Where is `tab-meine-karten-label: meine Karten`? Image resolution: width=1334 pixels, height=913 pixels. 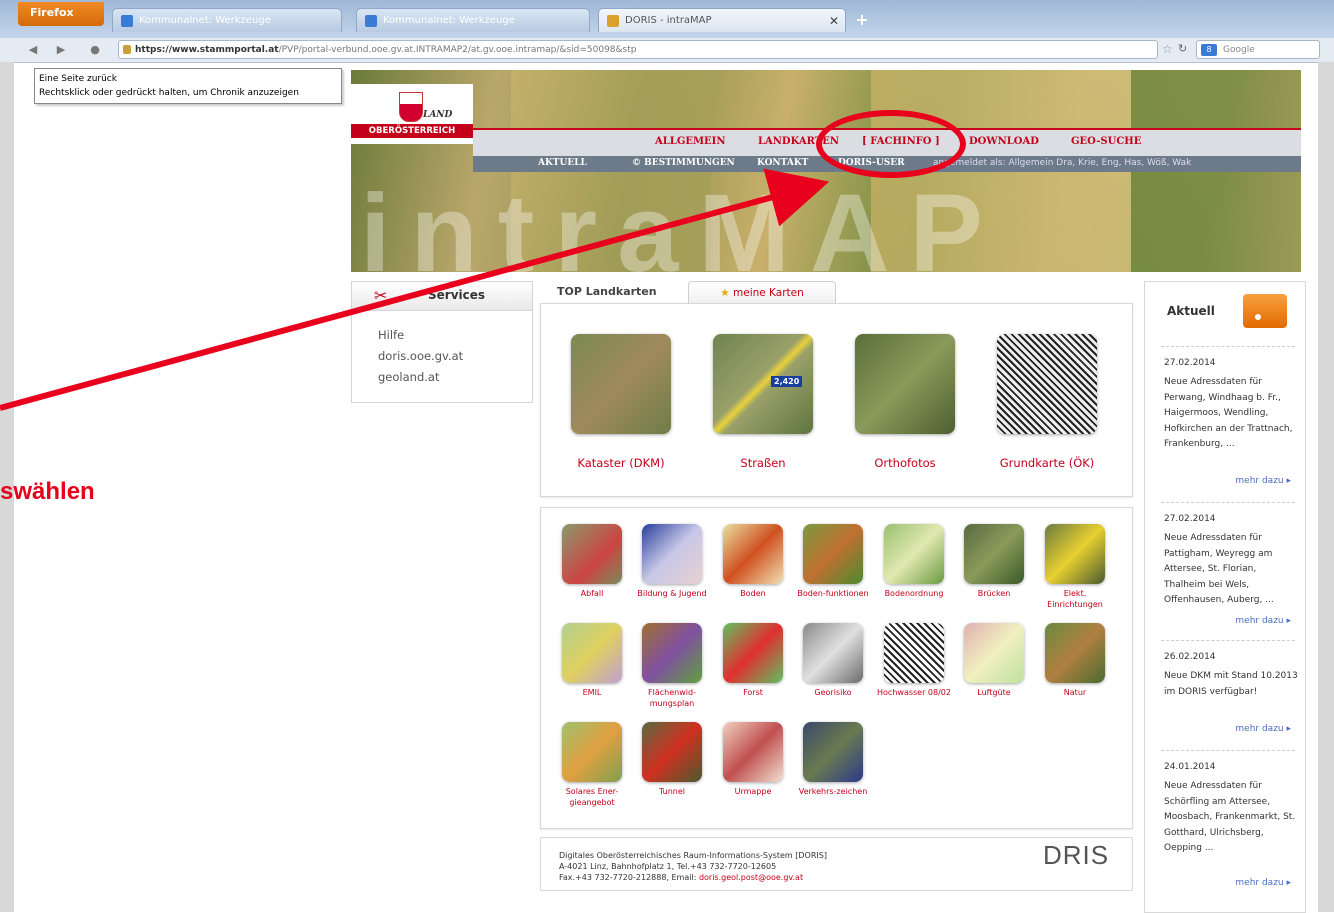
tab-meine-karten-label: meine Karten is located at coordinates (768, 293).